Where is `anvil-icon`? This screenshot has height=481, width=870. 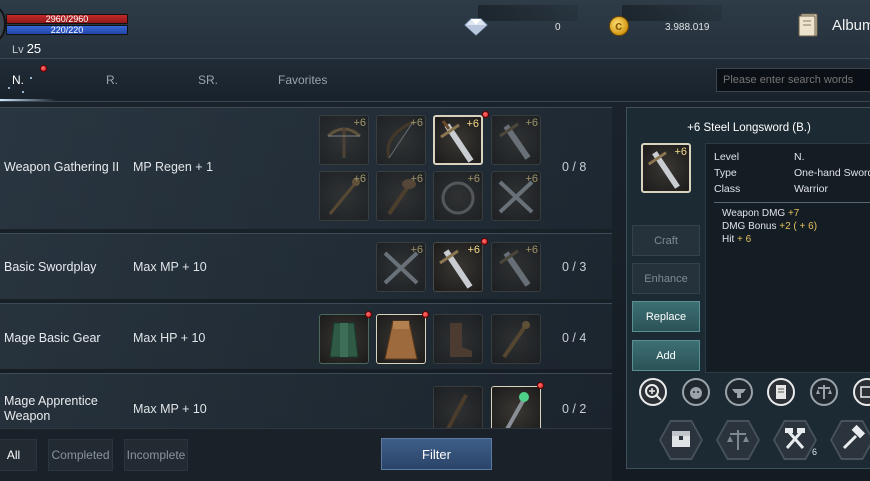 anvil-icon is located at coordinates (739, 392).